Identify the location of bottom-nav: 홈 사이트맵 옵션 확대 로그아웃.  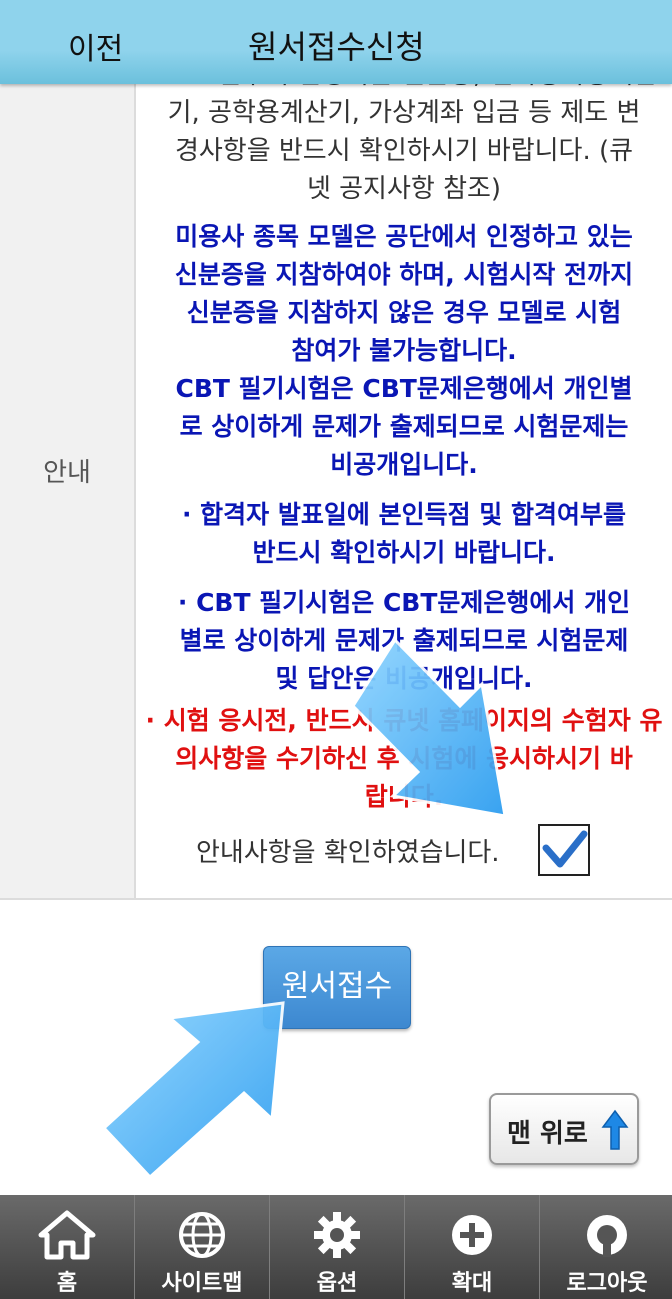
(336, 1247).